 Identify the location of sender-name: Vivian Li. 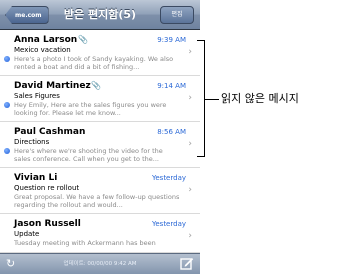
(36, 178).